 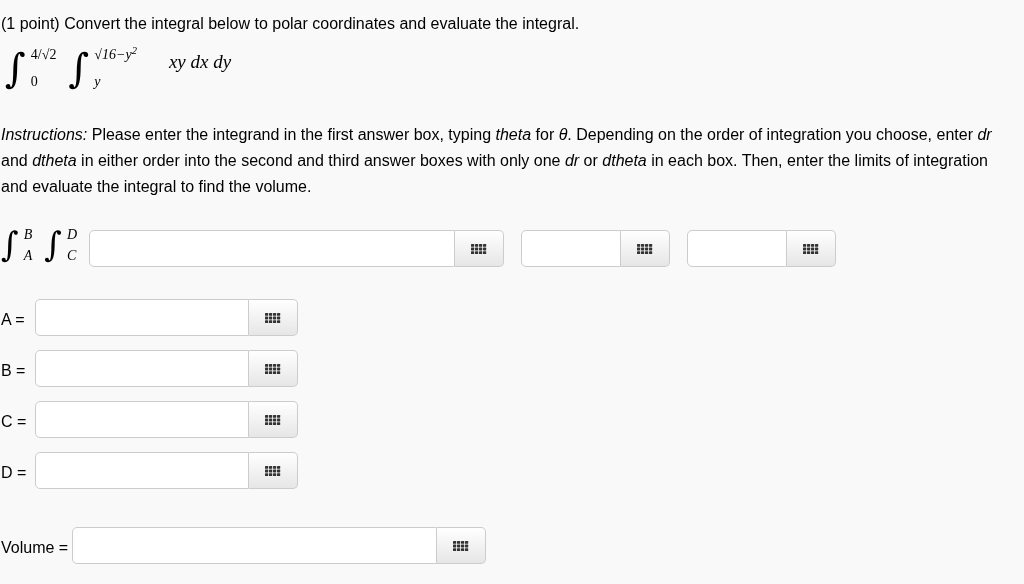 I want to click on limit-label: D =, so click(x=14, y=473).